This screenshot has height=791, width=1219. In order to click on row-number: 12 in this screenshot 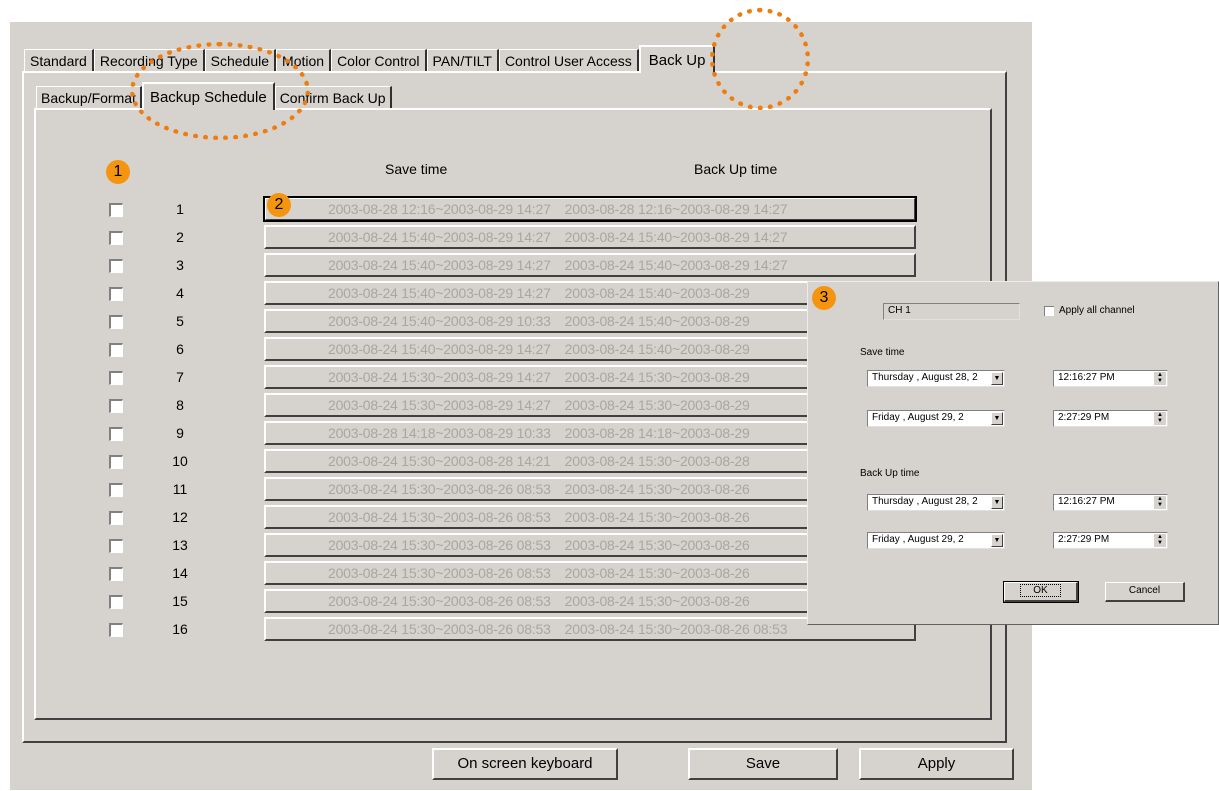, I will do `click(180, 517)`.